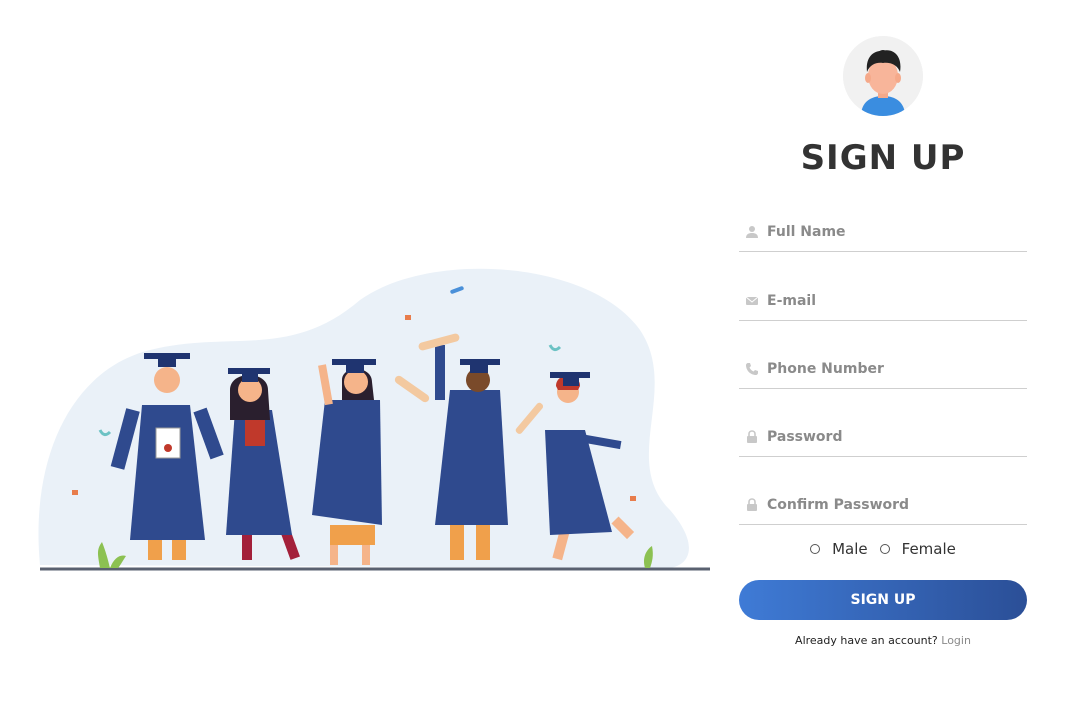  I want to click on avatar, so click(883, 76).